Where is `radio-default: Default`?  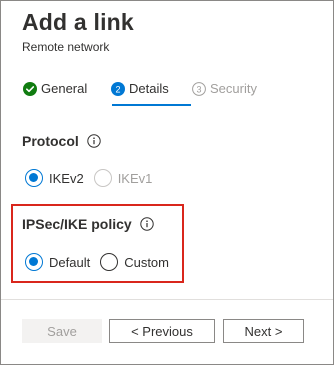
radio-default: Default is located at coordinates (57, 262).